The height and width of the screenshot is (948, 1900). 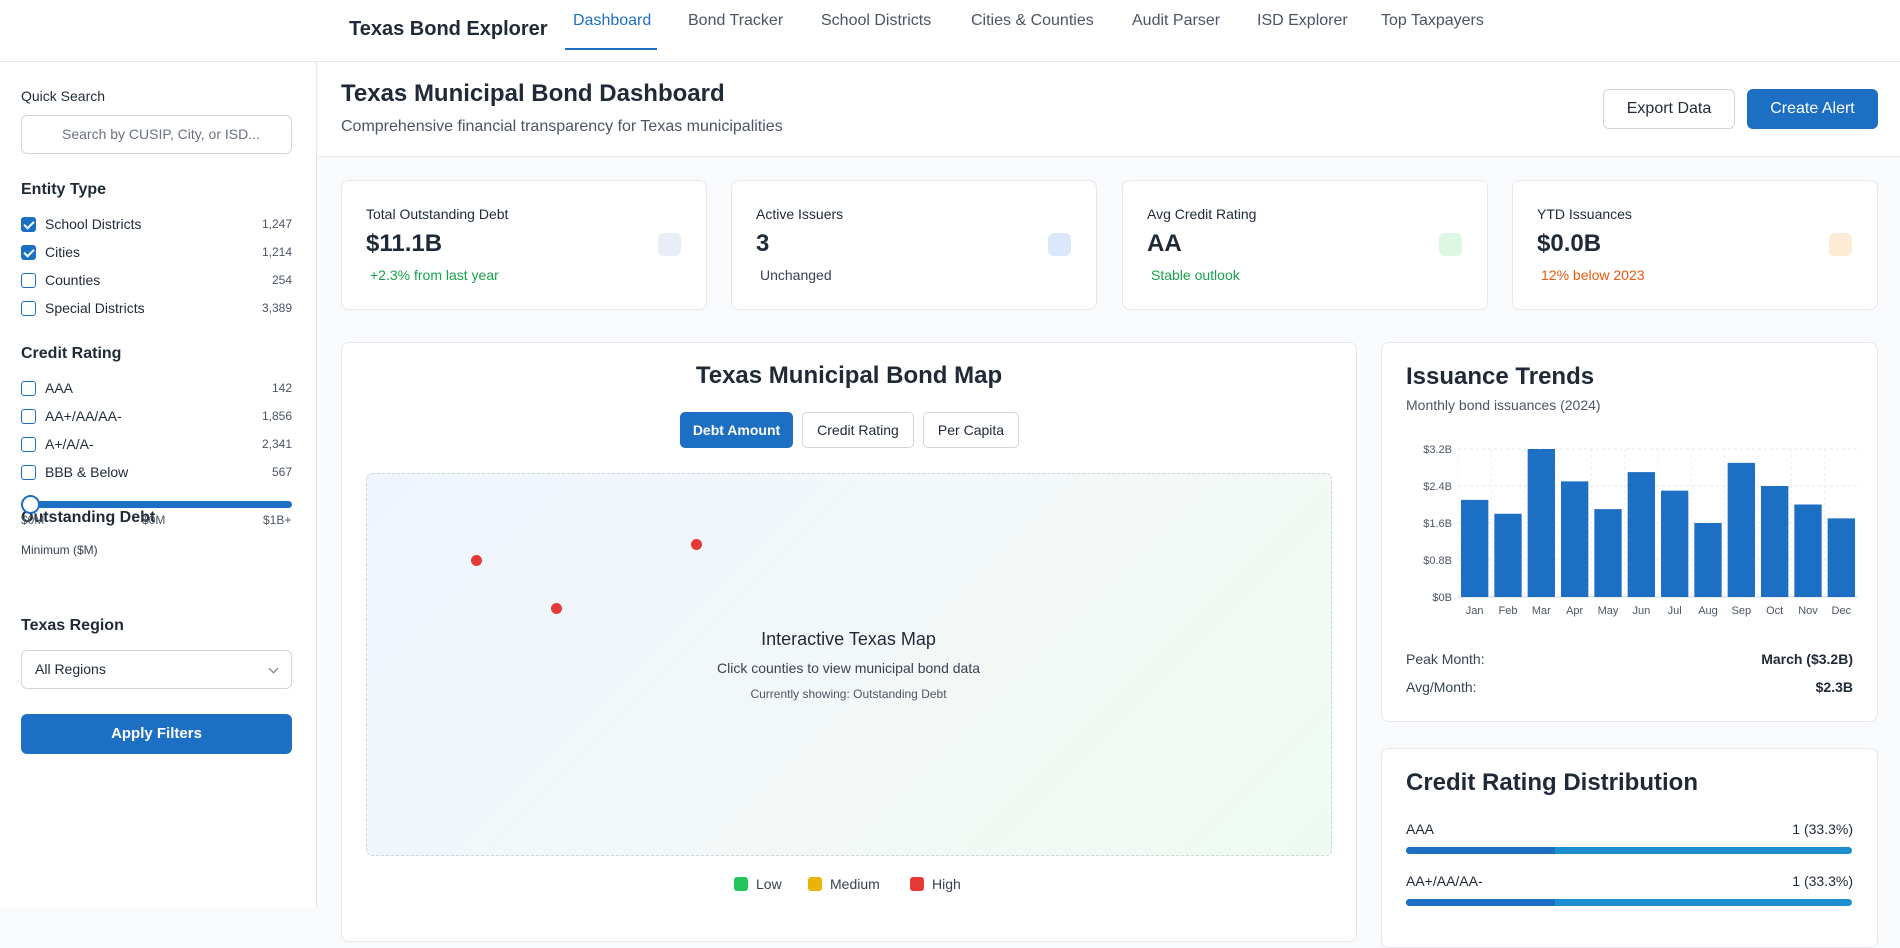 I want to click on y-tick-label: $0.8B, so click(x=1437, y=561).